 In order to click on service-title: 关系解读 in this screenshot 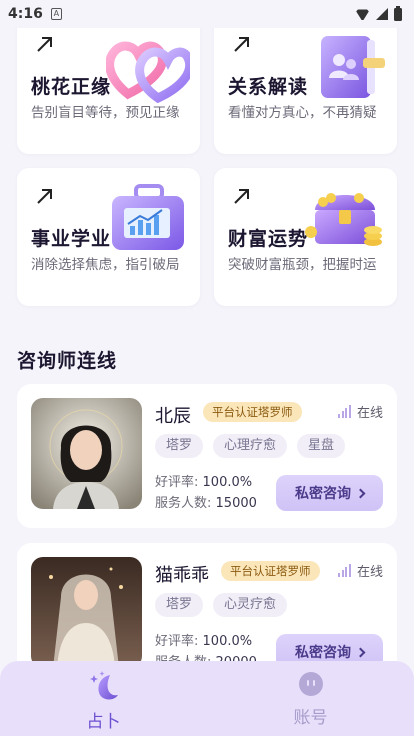, I will do `click(268, 87)`.